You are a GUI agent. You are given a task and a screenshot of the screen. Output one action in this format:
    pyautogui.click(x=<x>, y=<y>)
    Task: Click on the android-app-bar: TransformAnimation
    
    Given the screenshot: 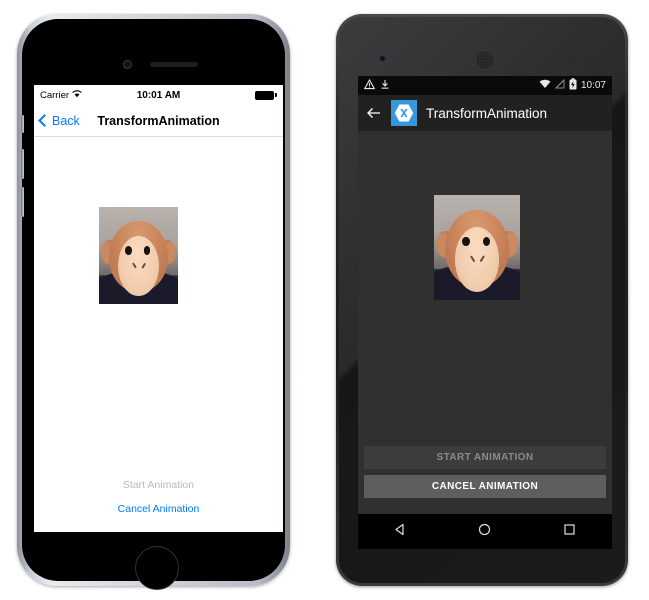 What is the action you would take?
    pyautogui.click(x=485, y=113)
    